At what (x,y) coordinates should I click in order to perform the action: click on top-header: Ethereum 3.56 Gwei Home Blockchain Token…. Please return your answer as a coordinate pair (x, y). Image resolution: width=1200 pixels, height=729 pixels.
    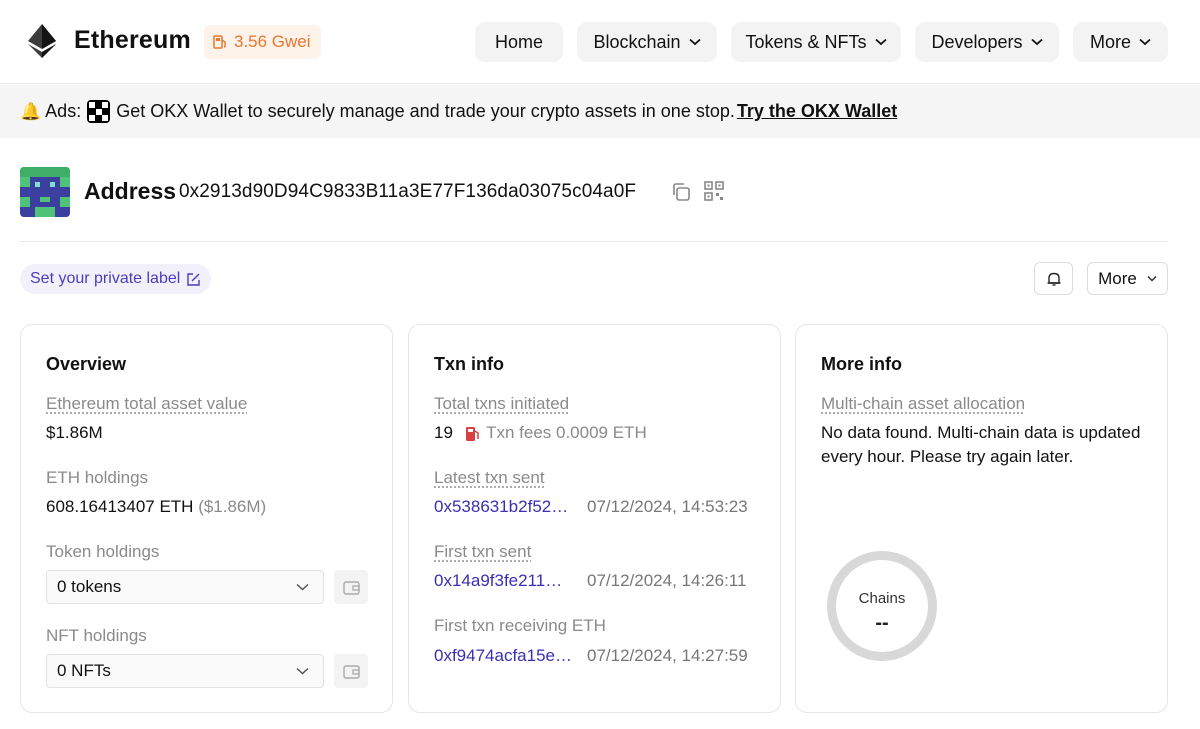
    Looking at the image, I should click on (600, 42).